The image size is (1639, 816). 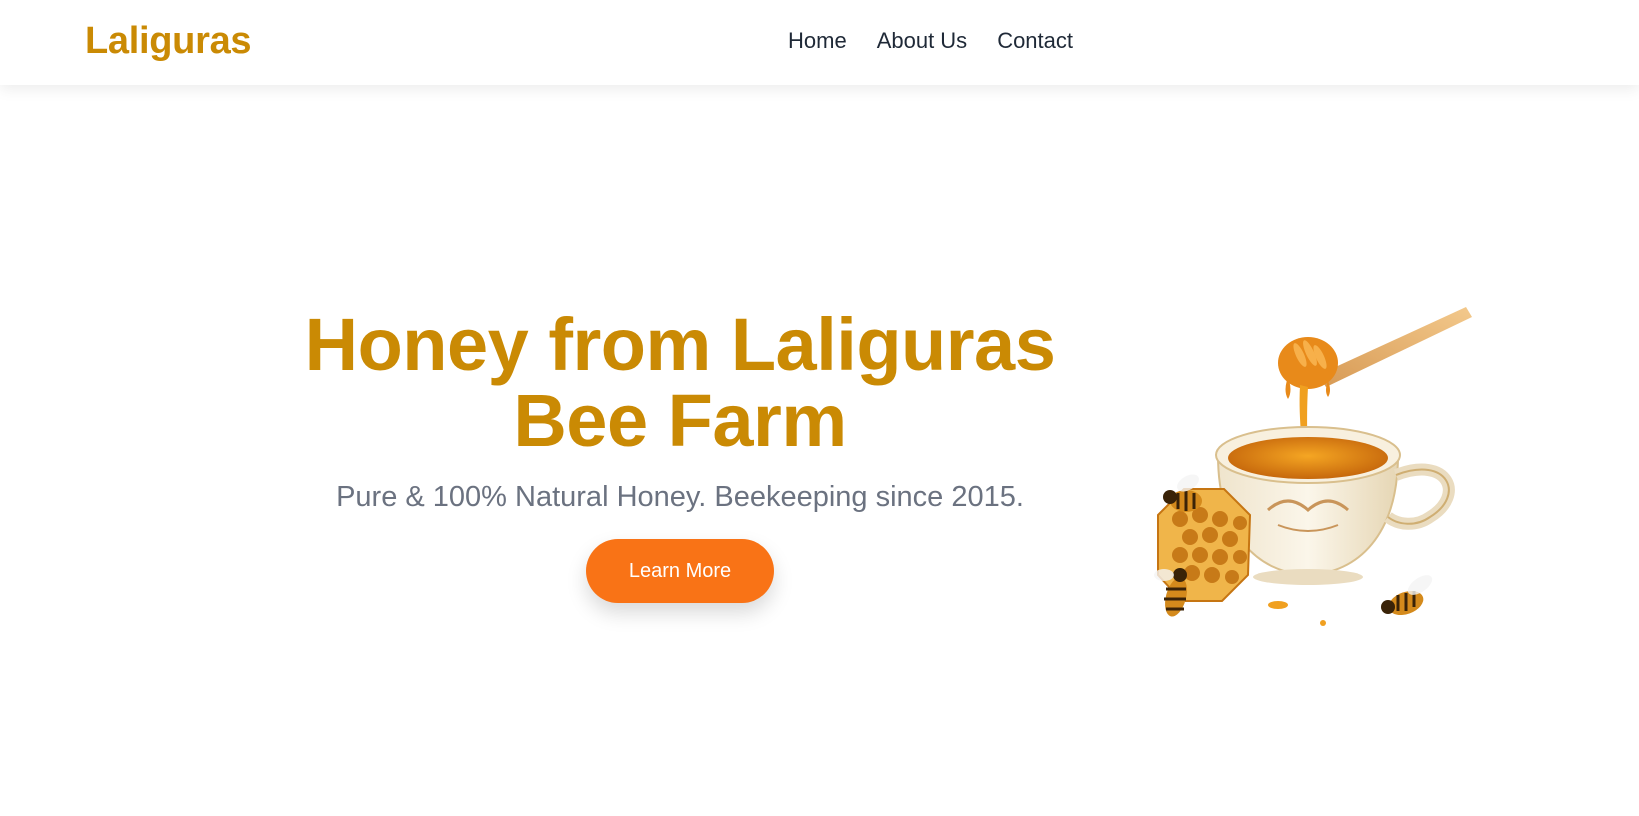 What do you see at coordinates (680, 420) in the screenshot?
I see `hero-title-line2: Bee Farm` at bounding box center [680, 420].